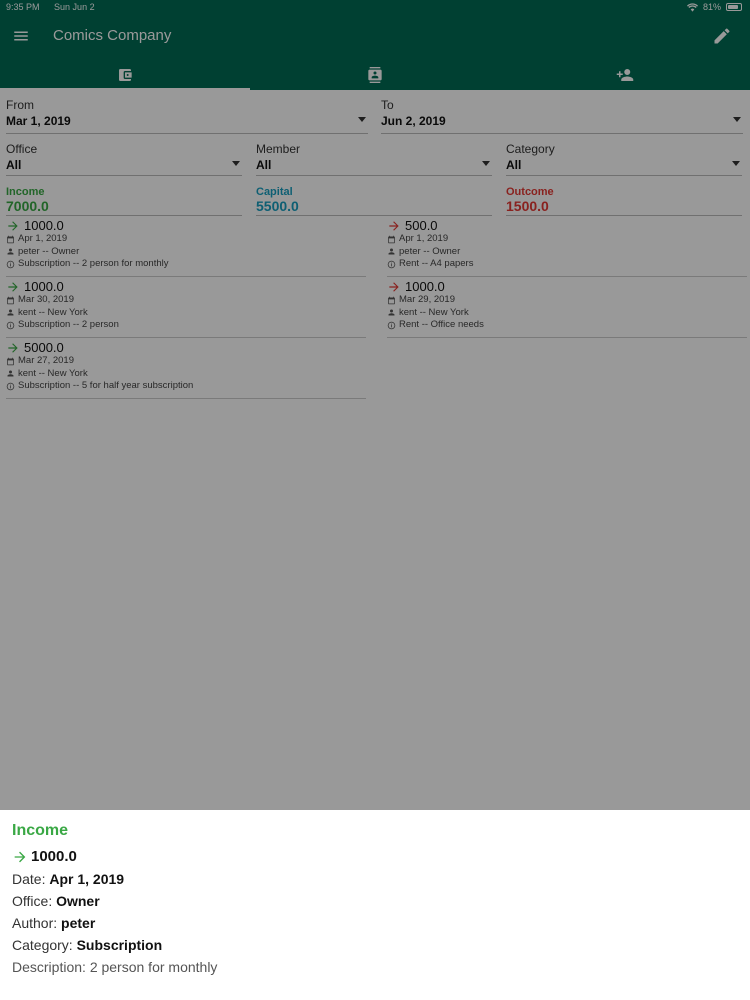 Image resolution: width=750 pixels, height=1000 pixels. I want to click on office-value: All, so click(14, 165).